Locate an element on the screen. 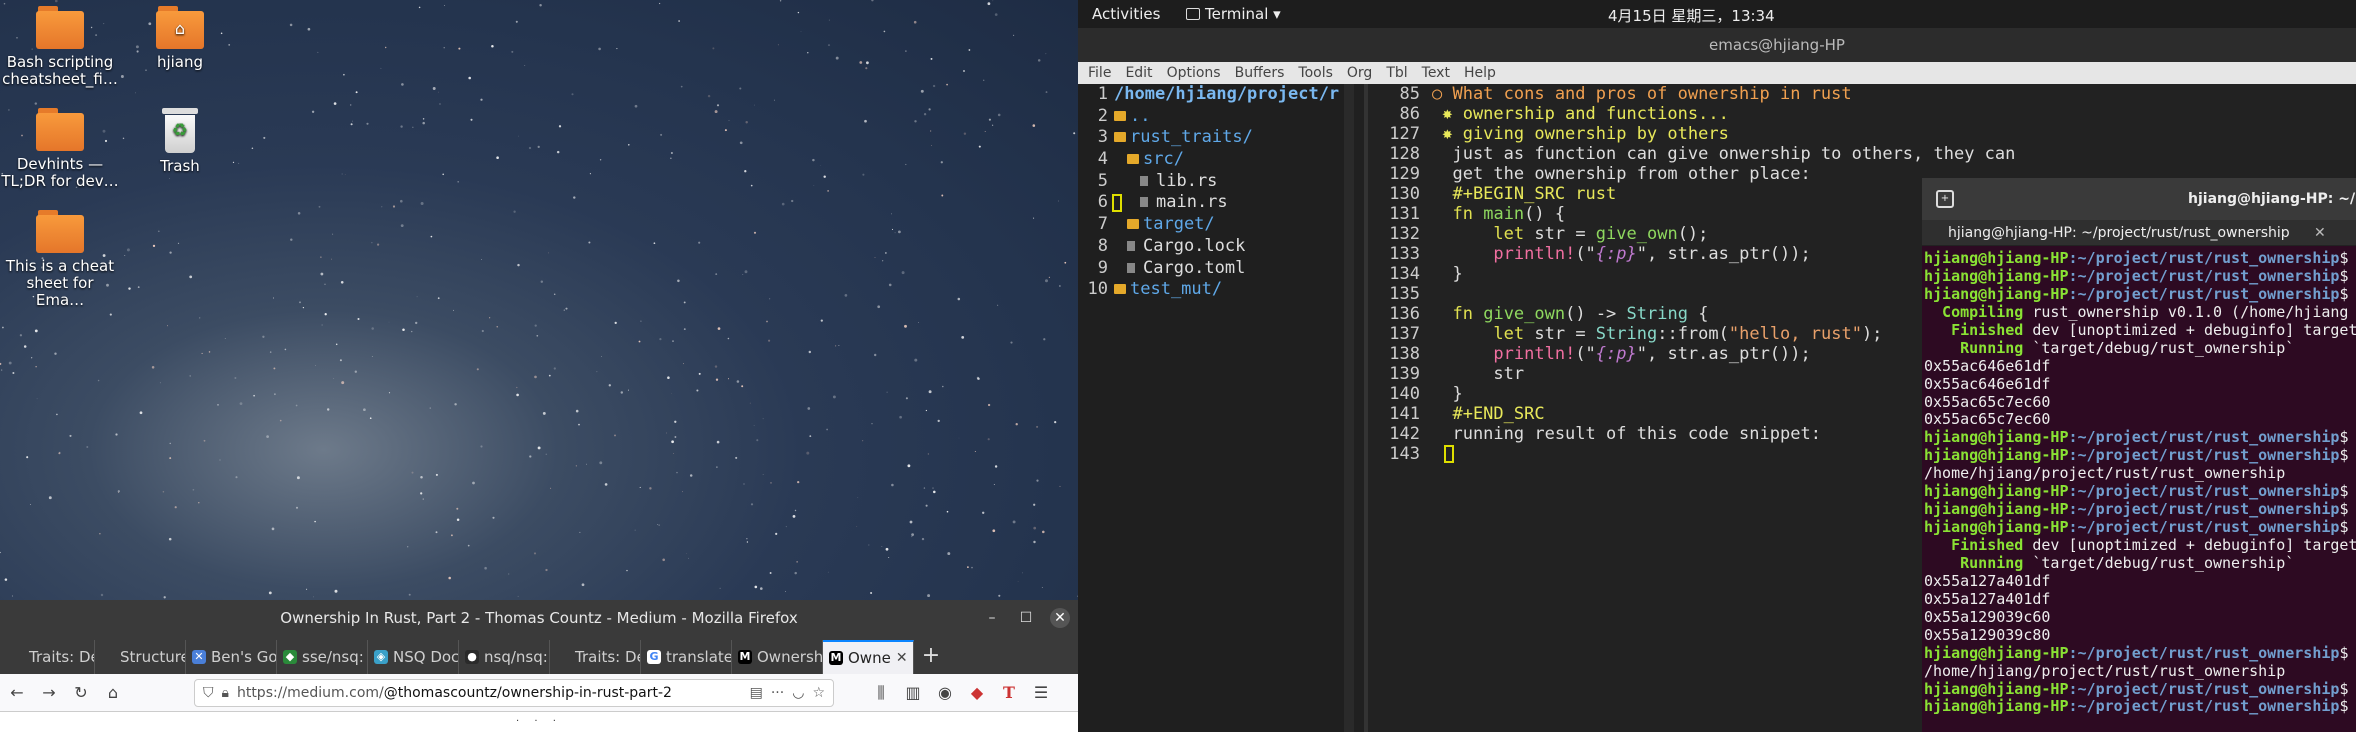 The height and width of the screenshot is (732, 2356). browser-tab: ✕ Ben's Go is located at coordinates (231, 657).